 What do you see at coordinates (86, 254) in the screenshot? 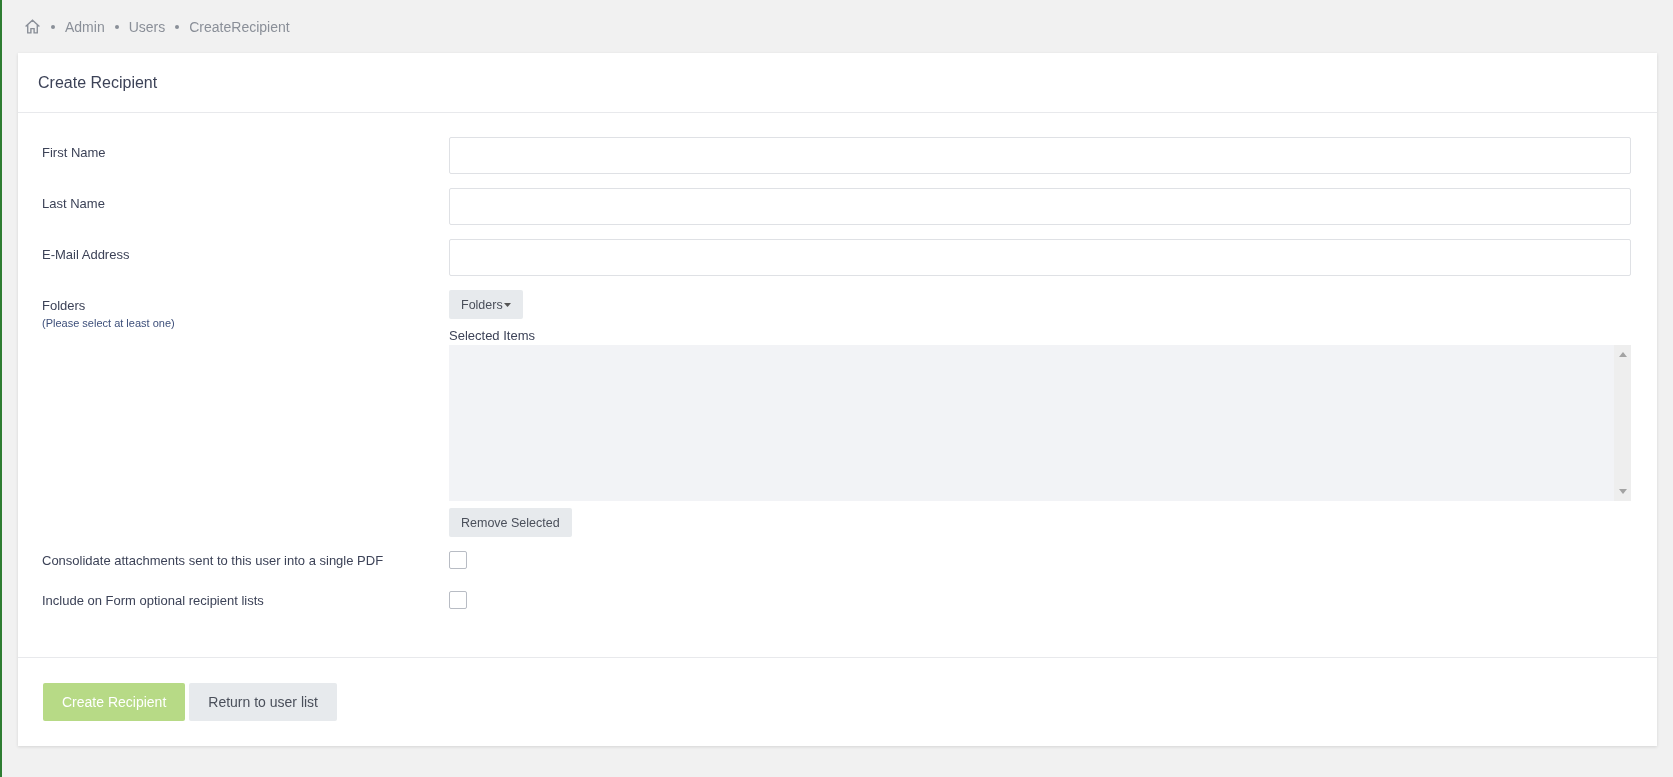
I see `field-label: E-Mail Address` at bounding box center [86, 254].